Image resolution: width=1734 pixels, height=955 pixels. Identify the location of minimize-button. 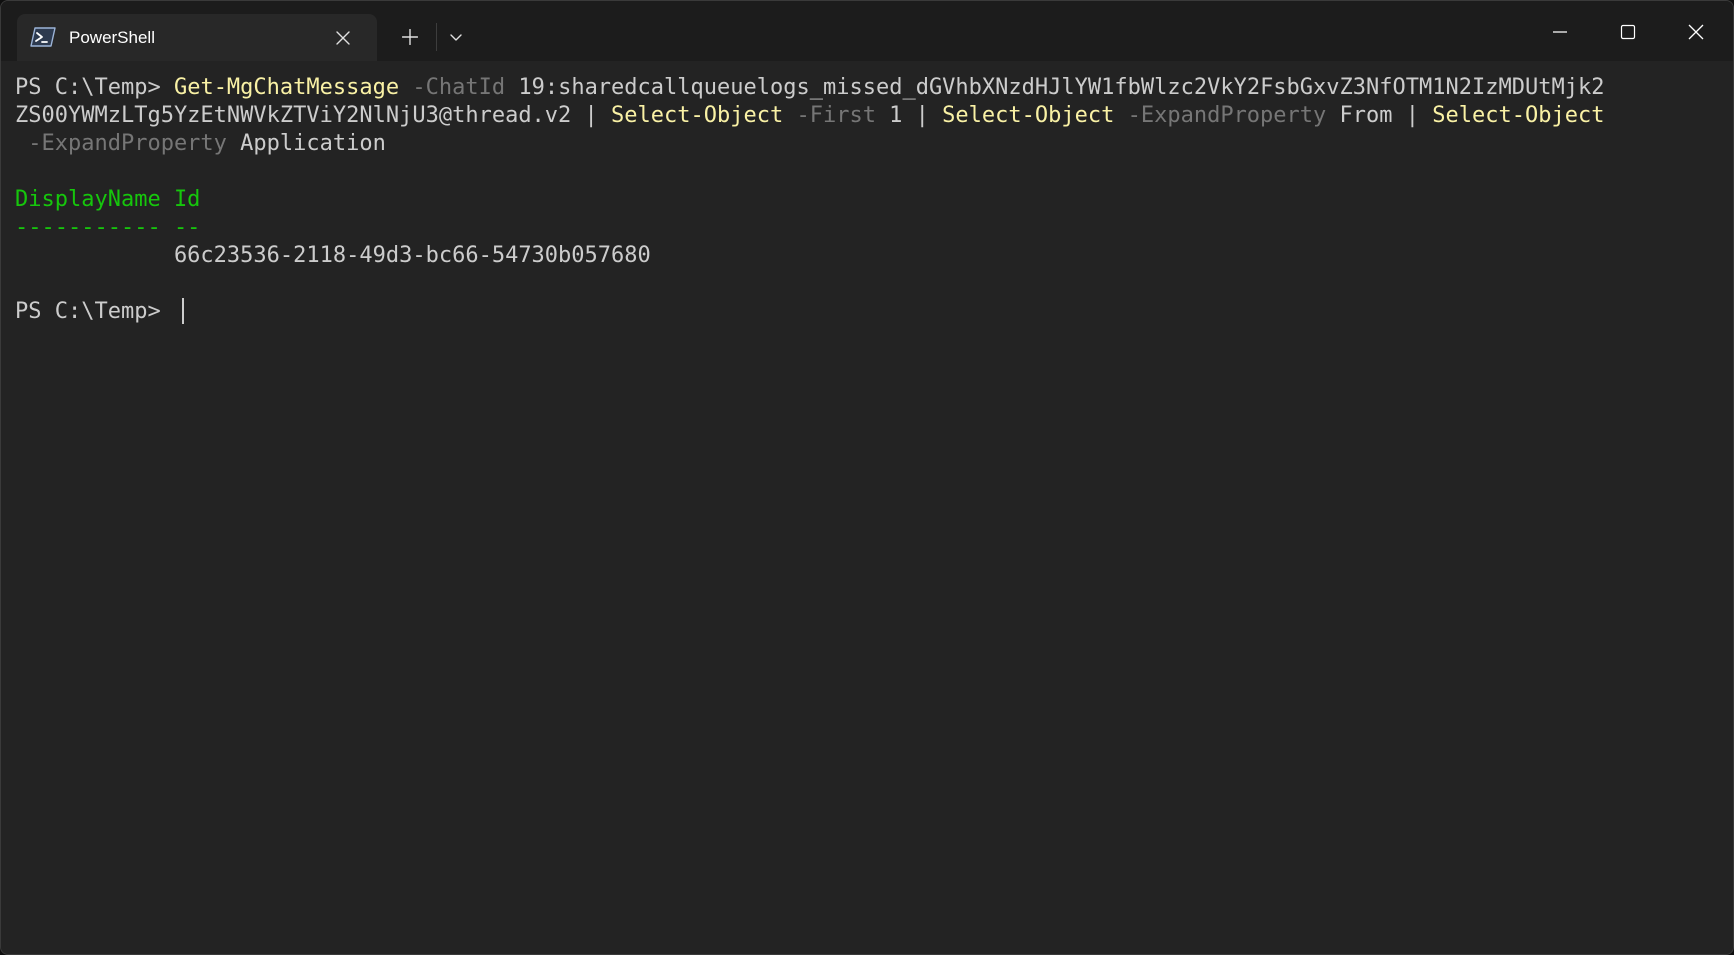
(1560, 32).